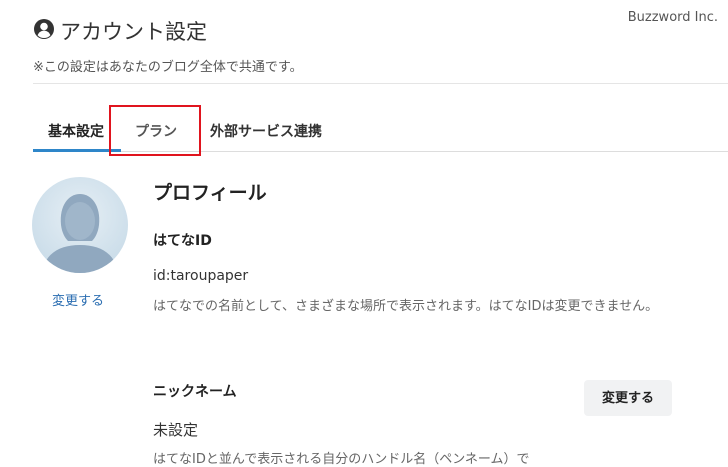  What do you see at coordinates (155, 130) in the screenshot?
I see `plan-tab-highlight` at bounding box center [155, 130].